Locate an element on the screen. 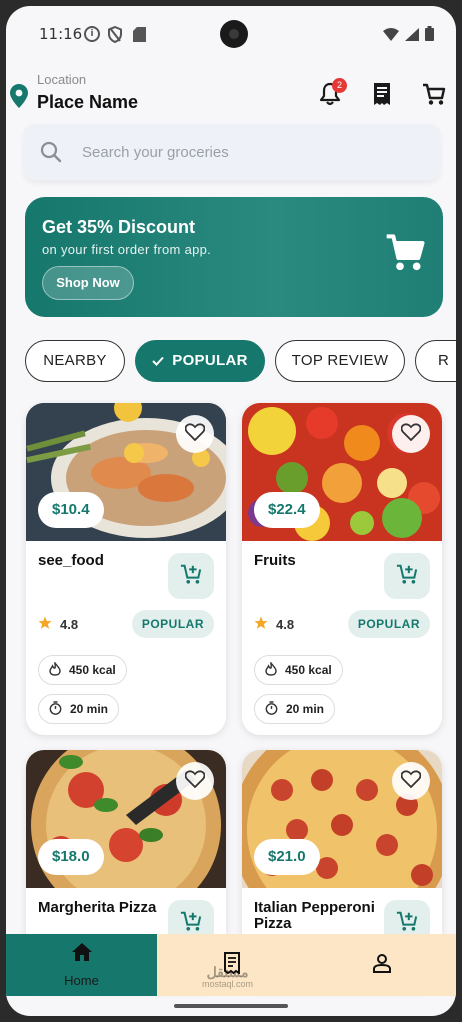  filter-chip-partial: R is located at coordinates (435, 361).